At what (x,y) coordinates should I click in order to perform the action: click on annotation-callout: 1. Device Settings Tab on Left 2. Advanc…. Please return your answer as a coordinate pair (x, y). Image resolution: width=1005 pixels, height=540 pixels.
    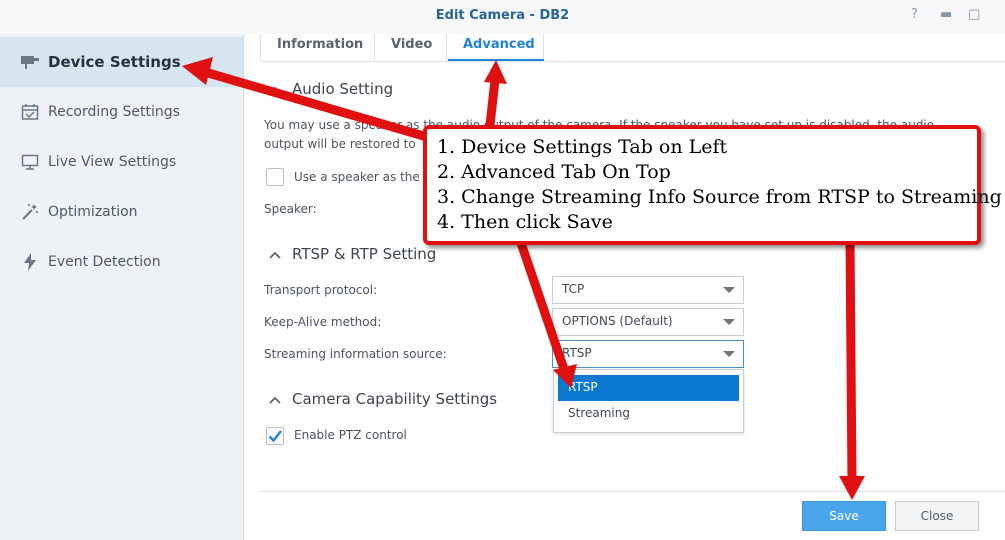
    Looking at the image, I should click on (712, 185).